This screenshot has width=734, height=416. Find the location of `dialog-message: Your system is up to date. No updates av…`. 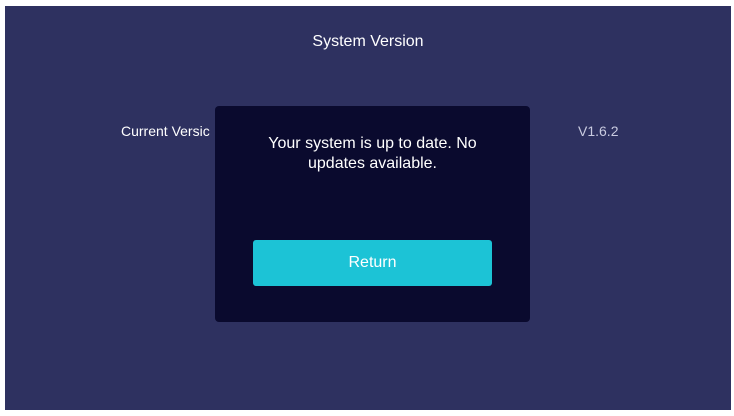

dialog-message: Your system is up to date. No updates av… is located at coordinates (372, 153).